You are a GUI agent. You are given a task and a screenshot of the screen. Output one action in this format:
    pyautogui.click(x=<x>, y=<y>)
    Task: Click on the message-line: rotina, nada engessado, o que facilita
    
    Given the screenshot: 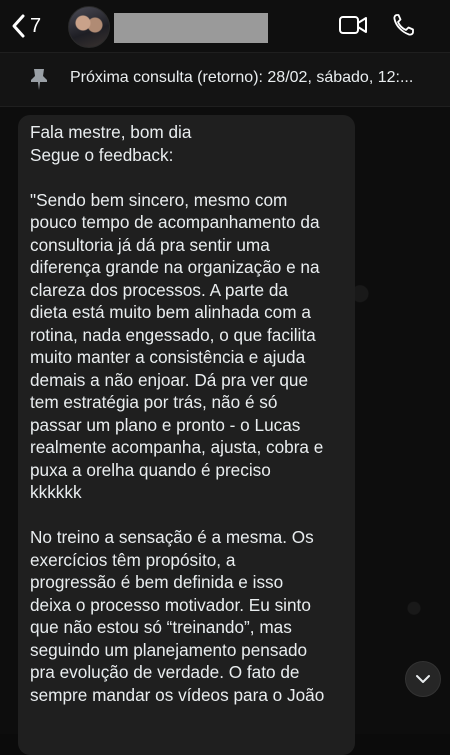 What is the action you would take?
    pyautogui.click(x=173, y=334)
    